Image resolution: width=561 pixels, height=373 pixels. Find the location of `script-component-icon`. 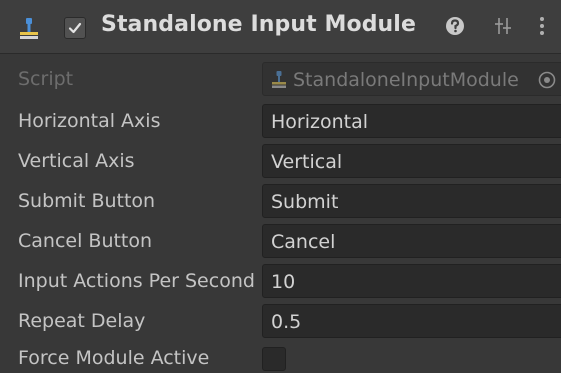

script-component-icon is located at coordinates (29, 28).